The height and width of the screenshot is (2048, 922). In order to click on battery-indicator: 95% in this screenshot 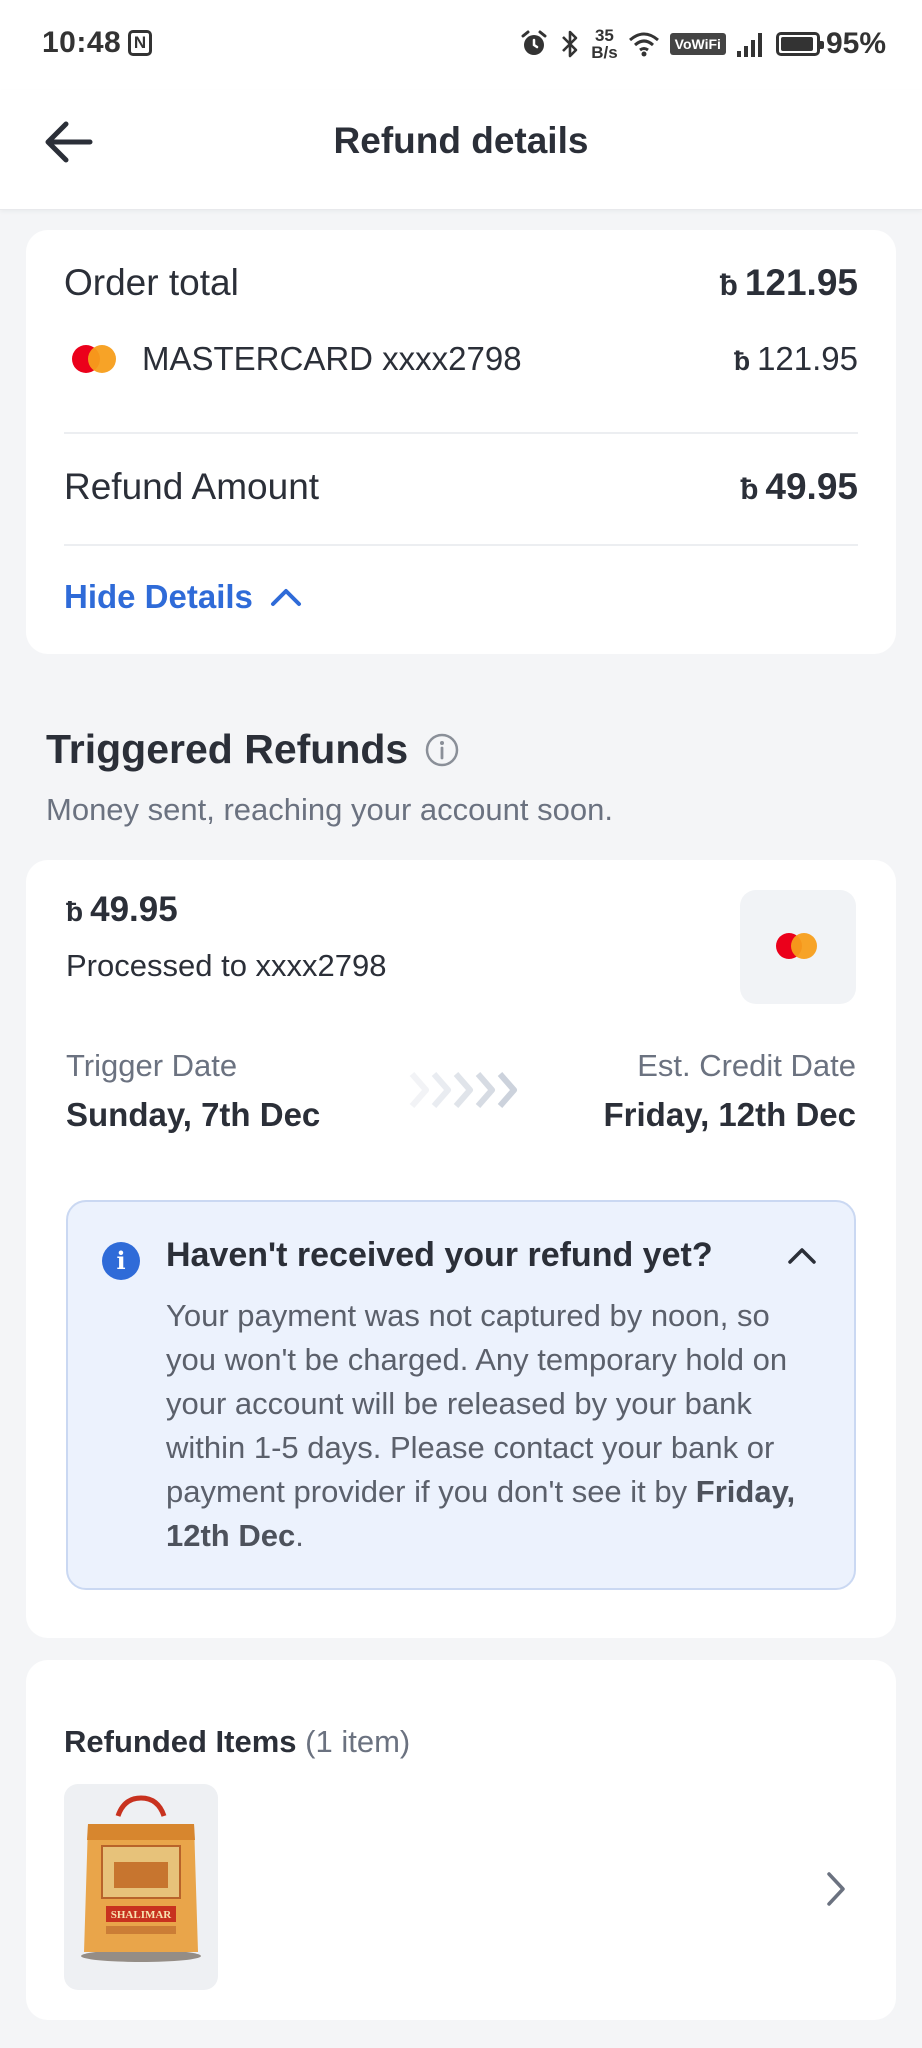, I will do `click(830, 44)`.